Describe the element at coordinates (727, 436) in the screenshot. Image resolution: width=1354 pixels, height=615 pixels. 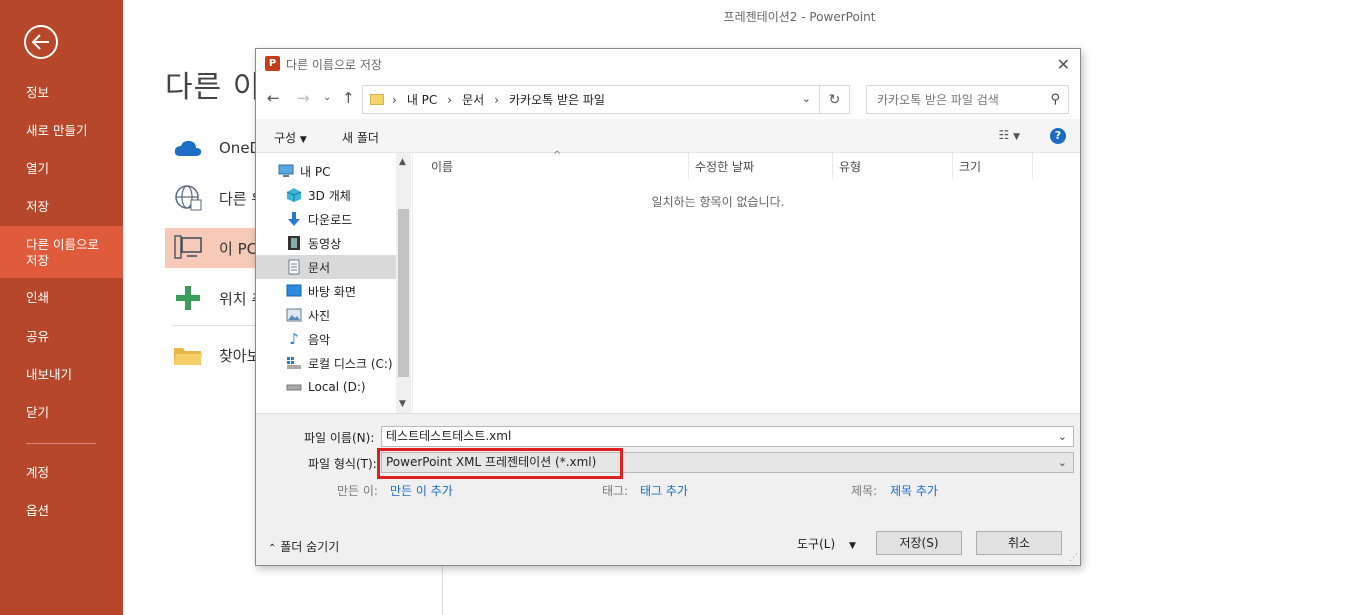
I see `filename-input: 테스트테스트테스트.xml ⌄` at that location.